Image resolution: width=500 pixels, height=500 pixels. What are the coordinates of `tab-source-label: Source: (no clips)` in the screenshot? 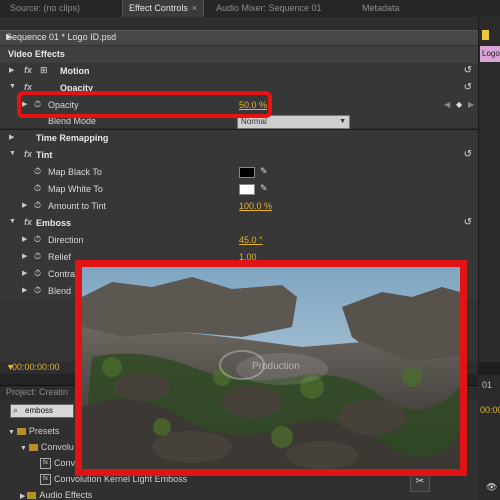 It's located at (45, 8).